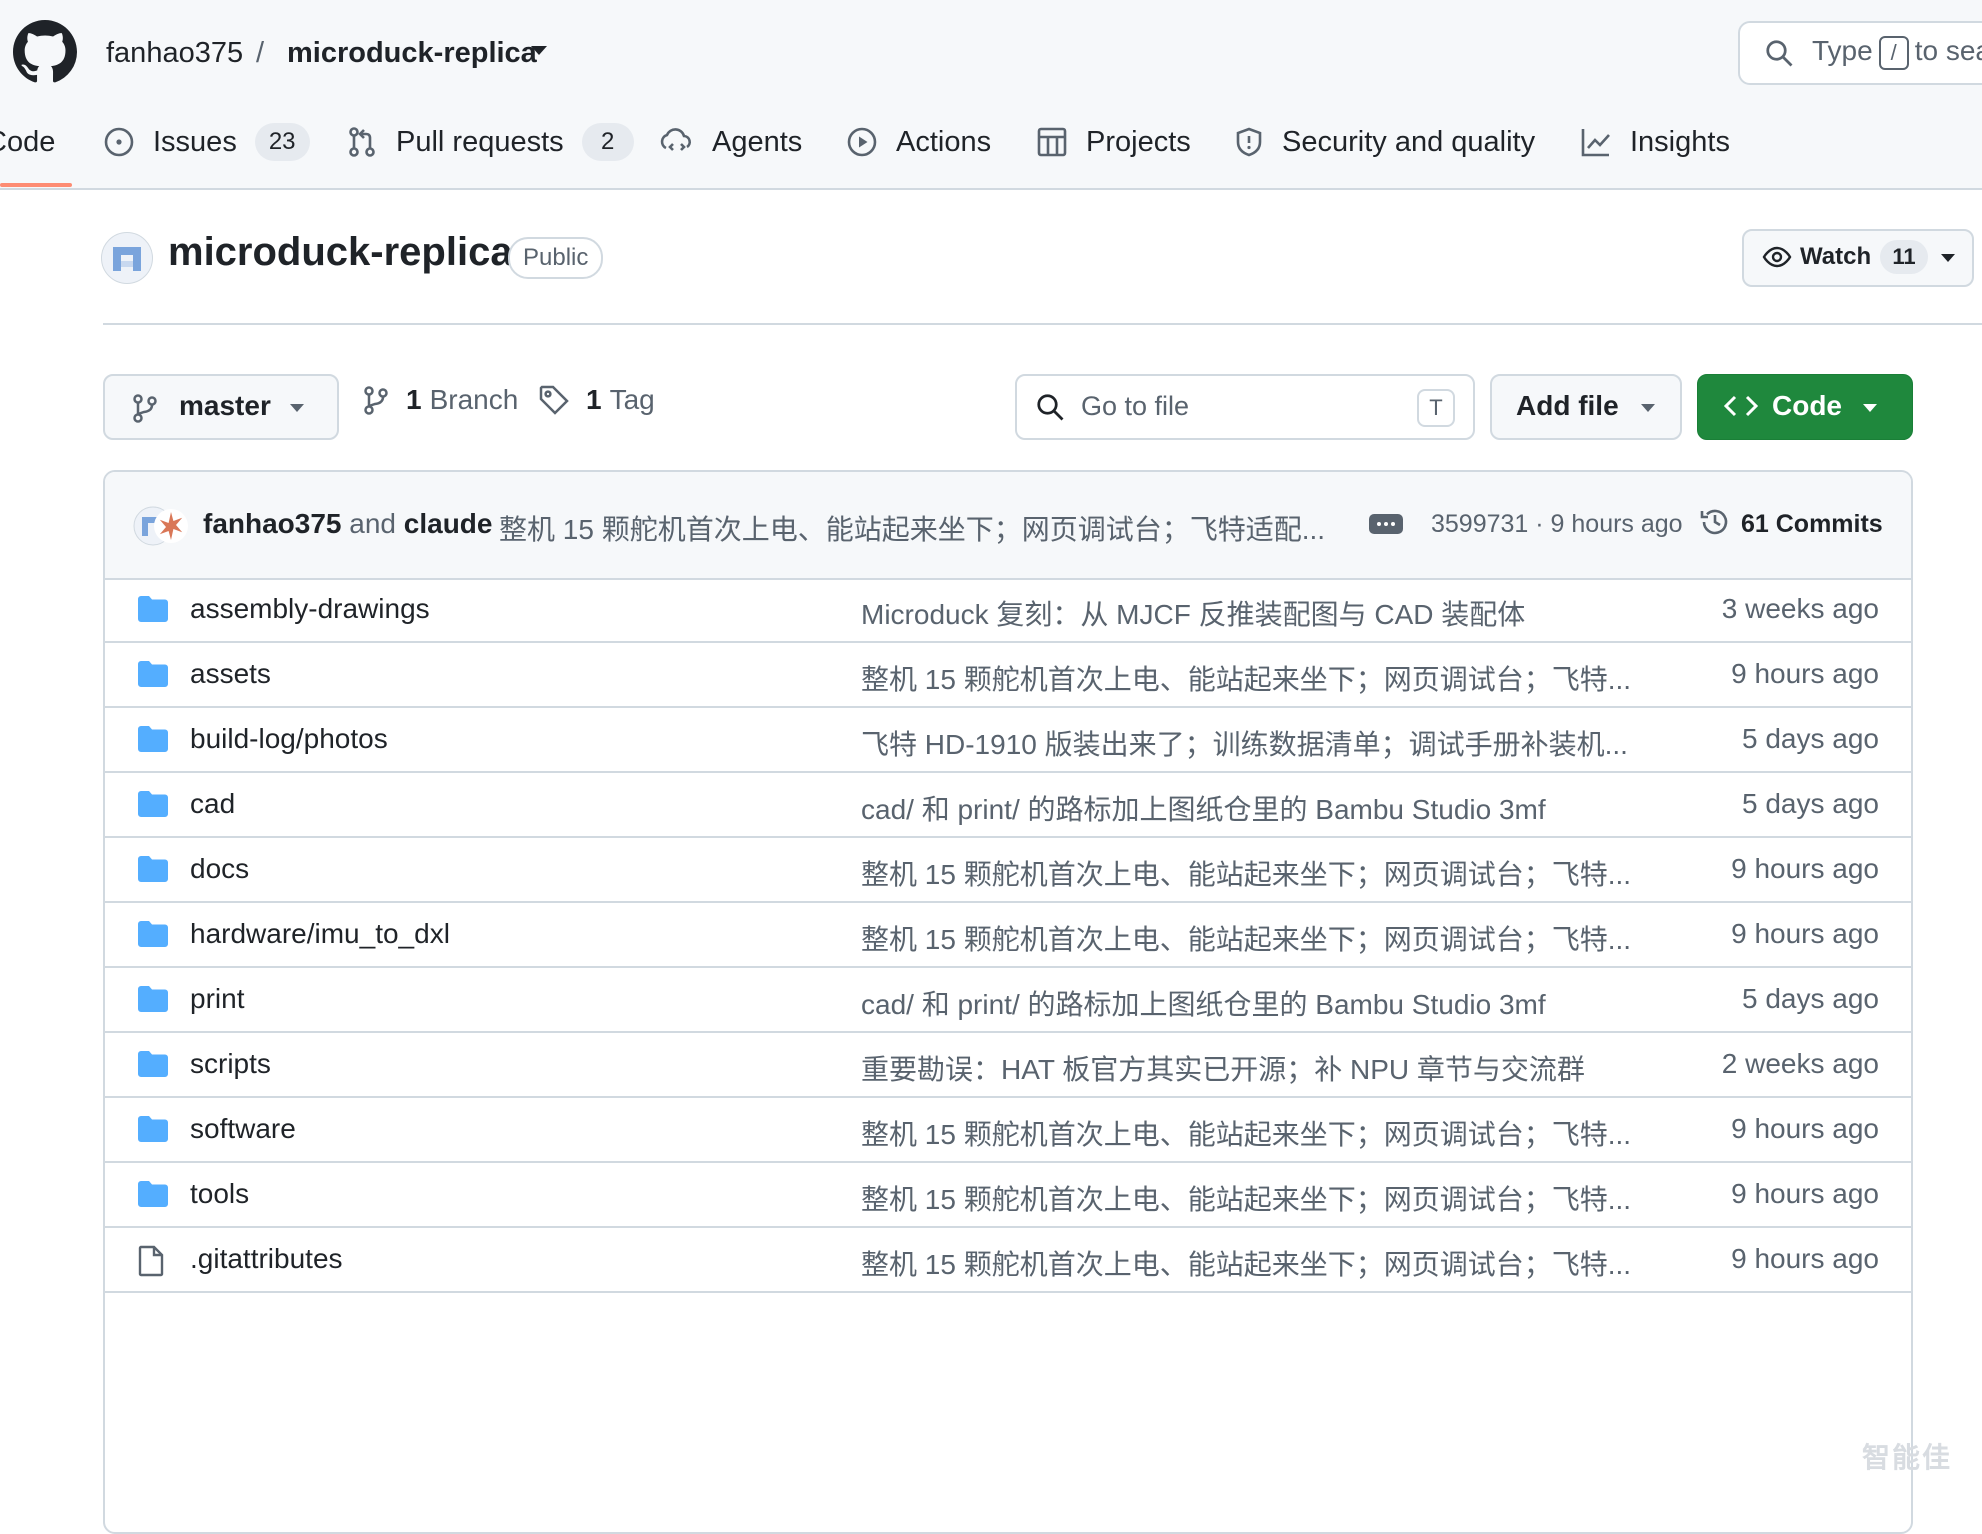 Image resolution: width=1982 pixels, height=1534 pixels. What do you see at coordinates (731, 142) in the screenshot?
I see `tab-agents: Agents` at bounding box center [731, 142].